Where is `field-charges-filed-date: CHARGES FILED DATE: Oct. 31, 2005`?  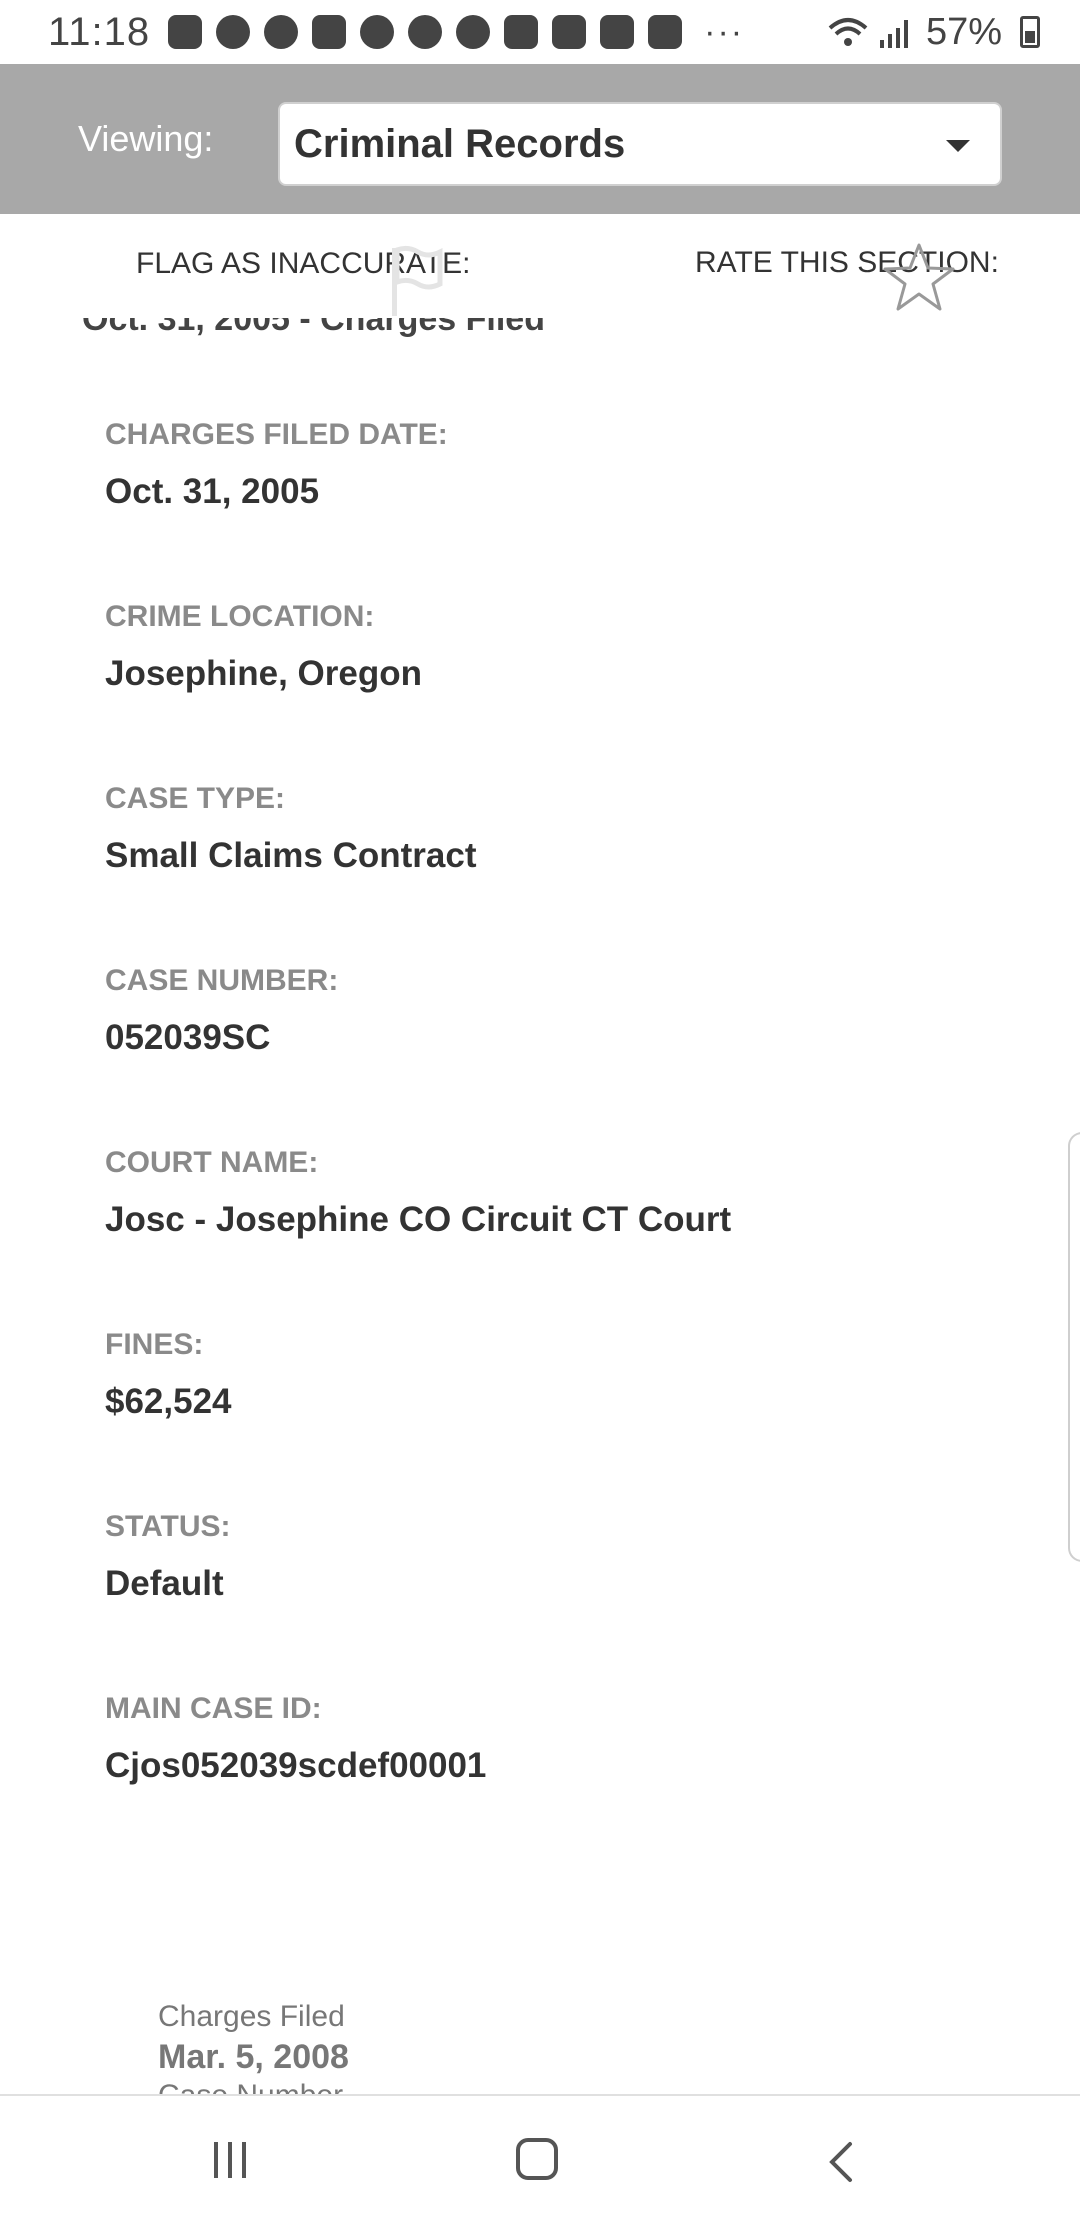 field-charges-filed-date: CHARGES FILED DATE: Oct. 31, 2005 is located at coordinates (555, 491).